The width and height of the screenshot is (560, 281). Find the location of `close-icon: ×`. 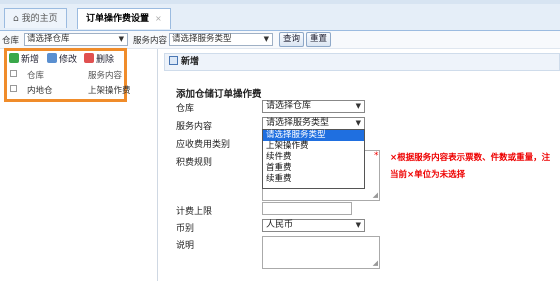

close-icon: × is located at coordinates (158, 18).